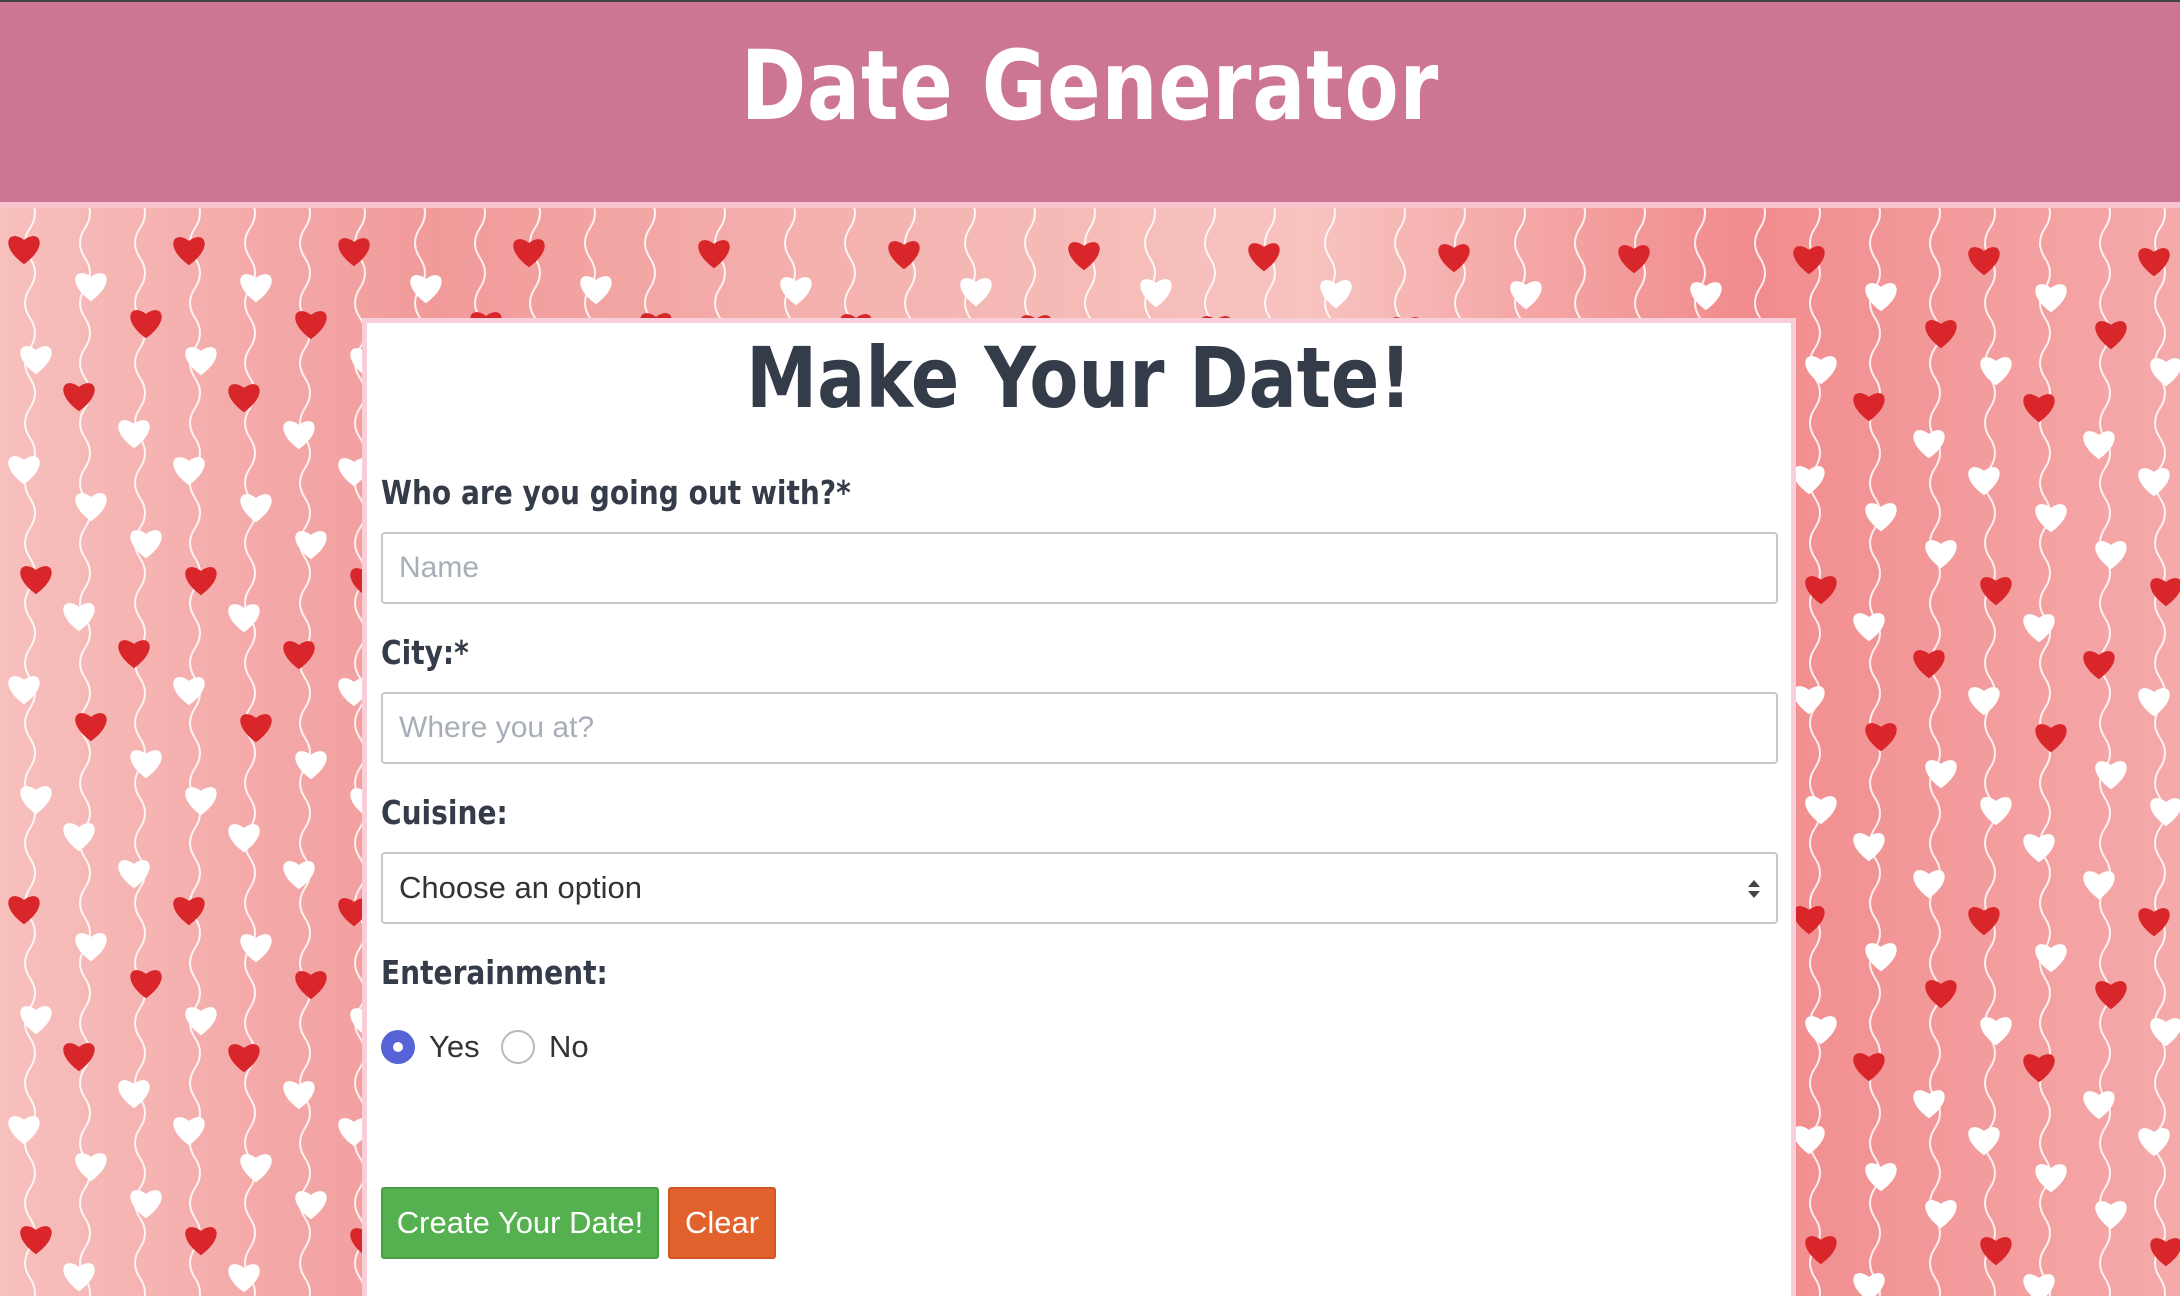  Describe the element at coordinates (616, 492) in the screenshot. I see `name-label: Who are you going out with?*` at that location.